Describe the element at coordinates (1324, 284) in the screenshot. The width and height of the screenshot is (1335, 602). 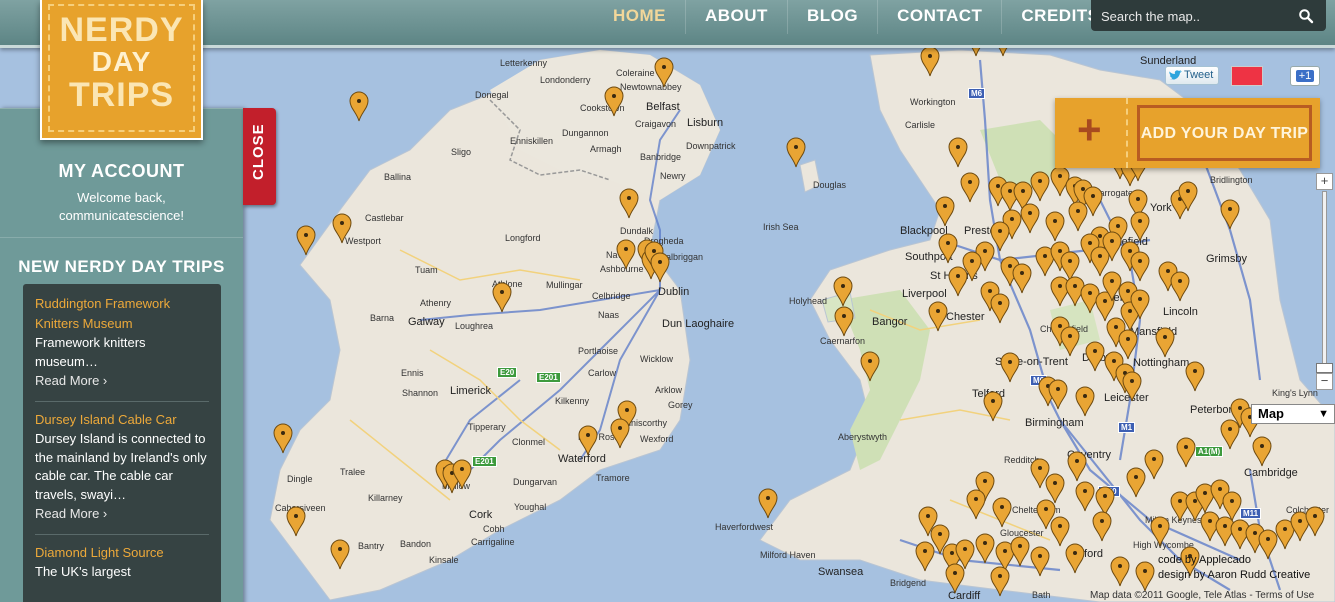
I see `zoom-slider-track` at that location.